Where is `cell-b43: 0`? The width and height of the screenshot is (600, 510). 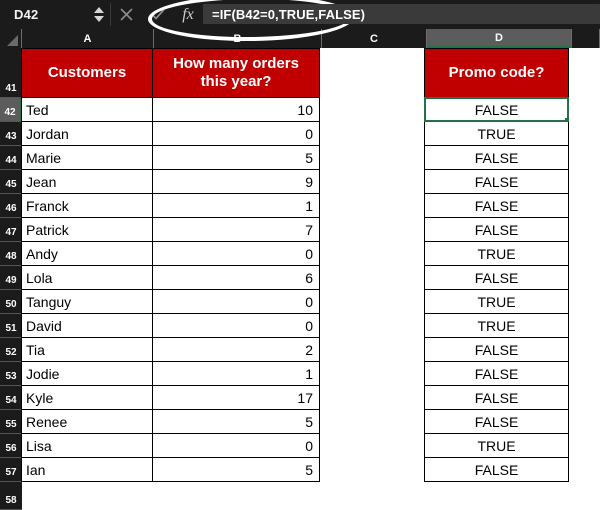
cell-b43: 0 is located at coordinates (236, 133).